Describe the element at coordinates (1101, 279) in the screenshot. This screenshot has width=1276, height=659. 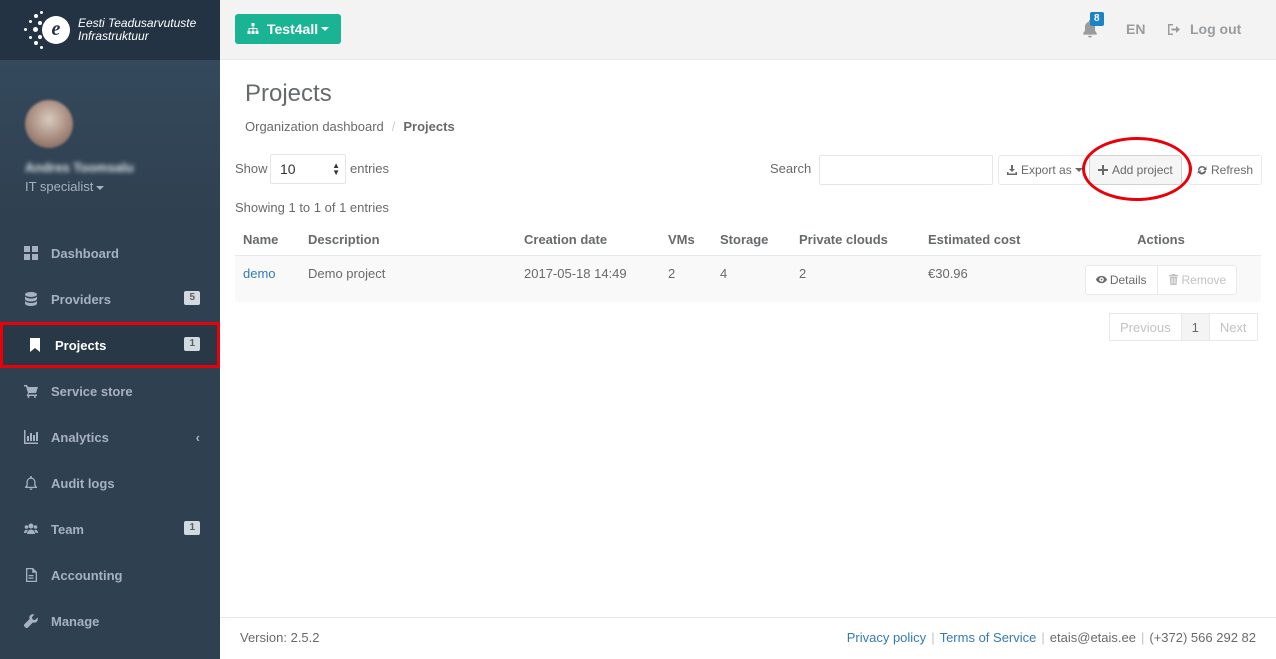
I see `eye-icon` at that location.